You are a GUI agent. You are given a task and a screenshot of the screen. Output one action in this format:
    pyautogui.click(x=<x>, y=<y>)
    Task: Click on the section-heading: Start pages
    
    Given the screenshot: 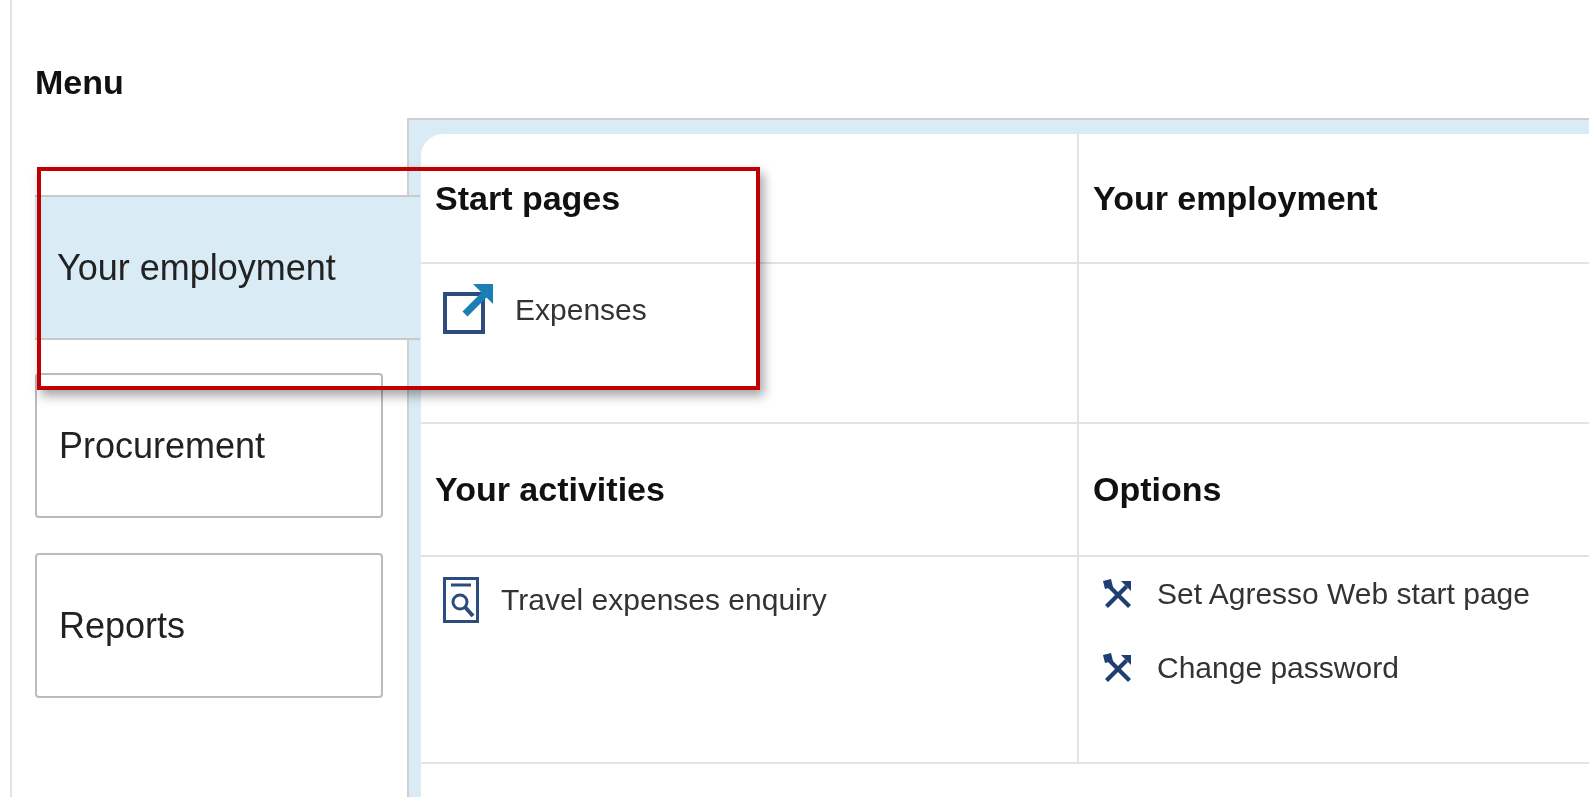 What is the action you would take?
    pyautogui.click(x=528, y=198)
    